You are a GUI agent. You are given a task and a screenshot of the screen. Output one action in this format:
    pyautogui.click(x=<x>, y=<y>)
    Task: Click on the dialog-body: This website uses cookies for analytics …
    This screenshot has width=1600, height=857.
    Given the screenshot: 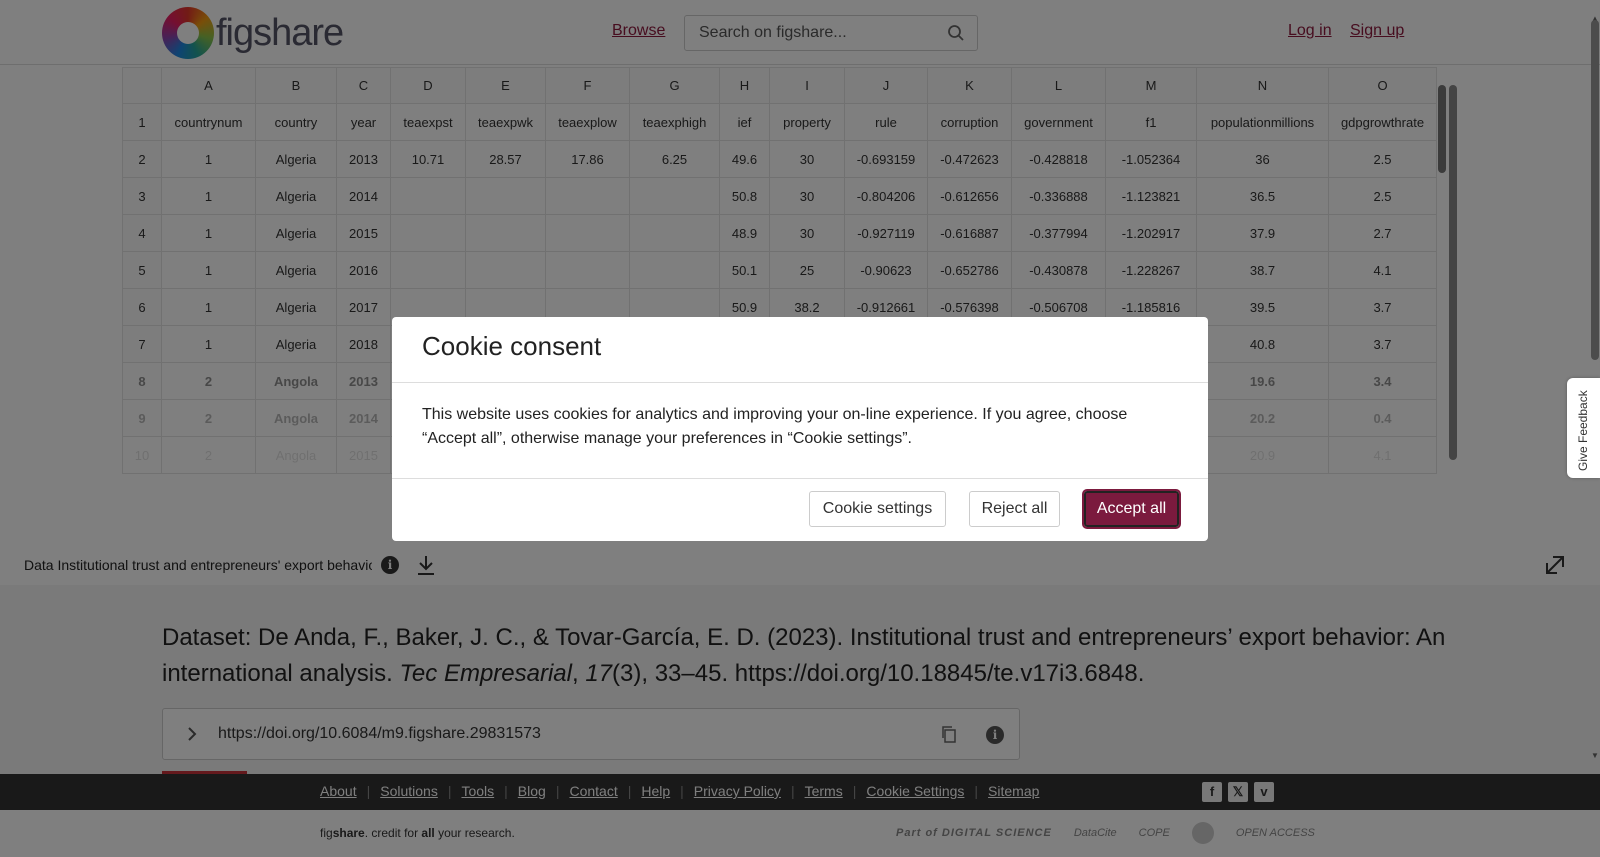 What is the action you would take?
    pyautogui.click(x=800, y=431)
    